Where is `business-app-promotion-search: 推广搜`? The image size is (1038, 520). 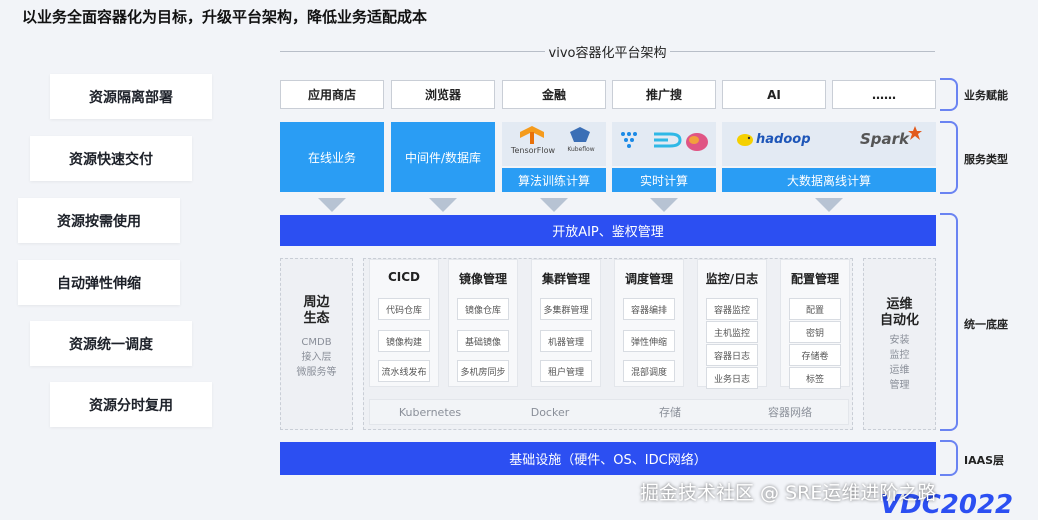
business-app-promotion-search: 推广搜 is located at coordinates (664, 94).